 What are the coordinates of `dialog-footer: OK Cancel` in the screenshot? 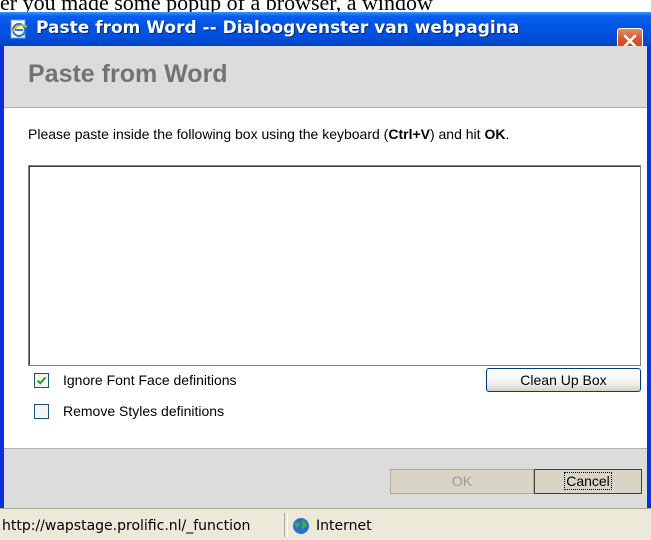 It's located at (325, 478).